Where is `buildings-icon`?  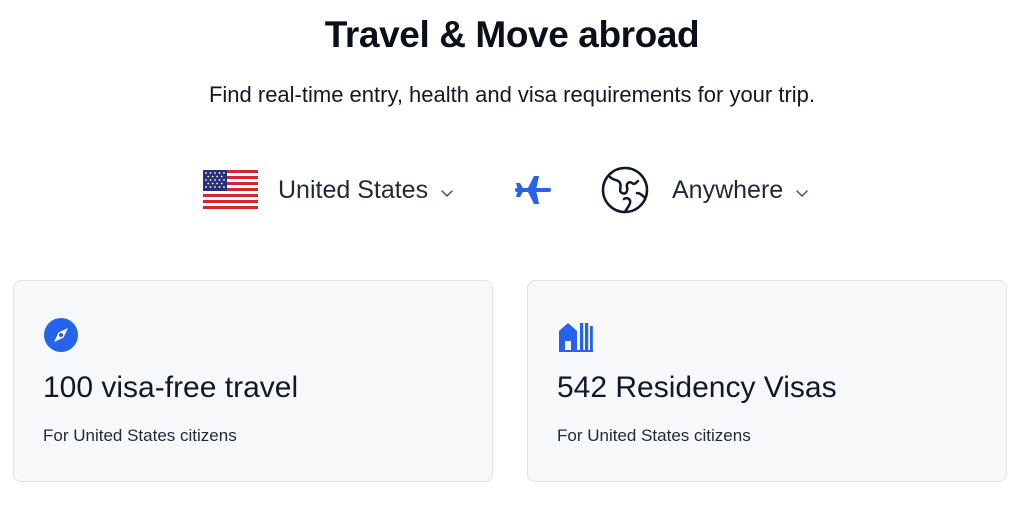
buildings-icon is located at coordinates (576, 337).